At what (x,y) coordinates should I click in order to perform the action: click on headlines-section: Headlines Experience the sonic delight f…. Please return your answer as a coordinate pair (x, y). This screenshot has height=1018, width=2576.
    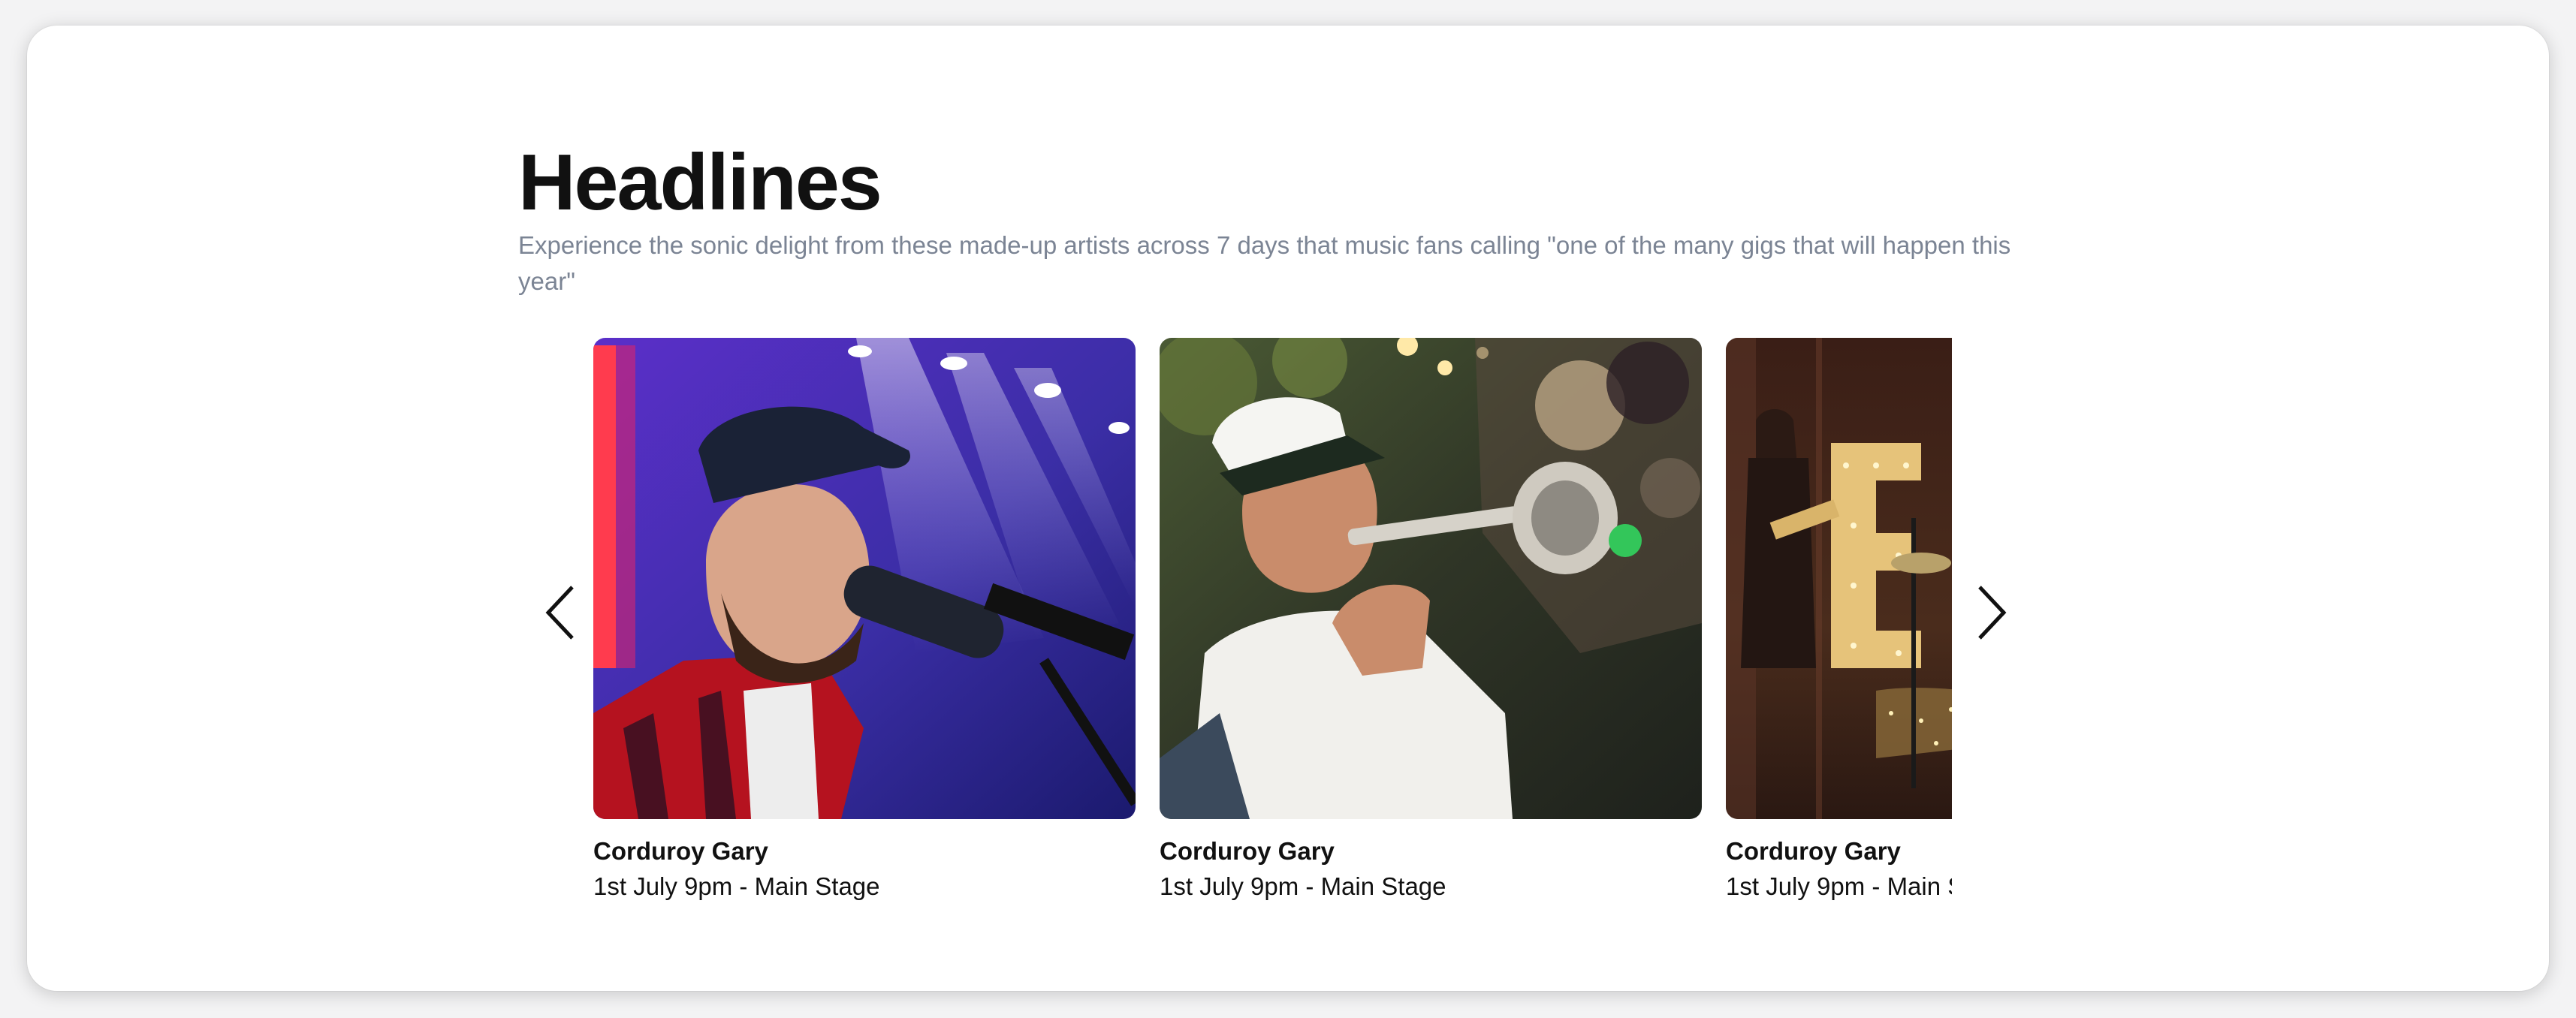
    Looking at the image, I should click on (1276, 219).